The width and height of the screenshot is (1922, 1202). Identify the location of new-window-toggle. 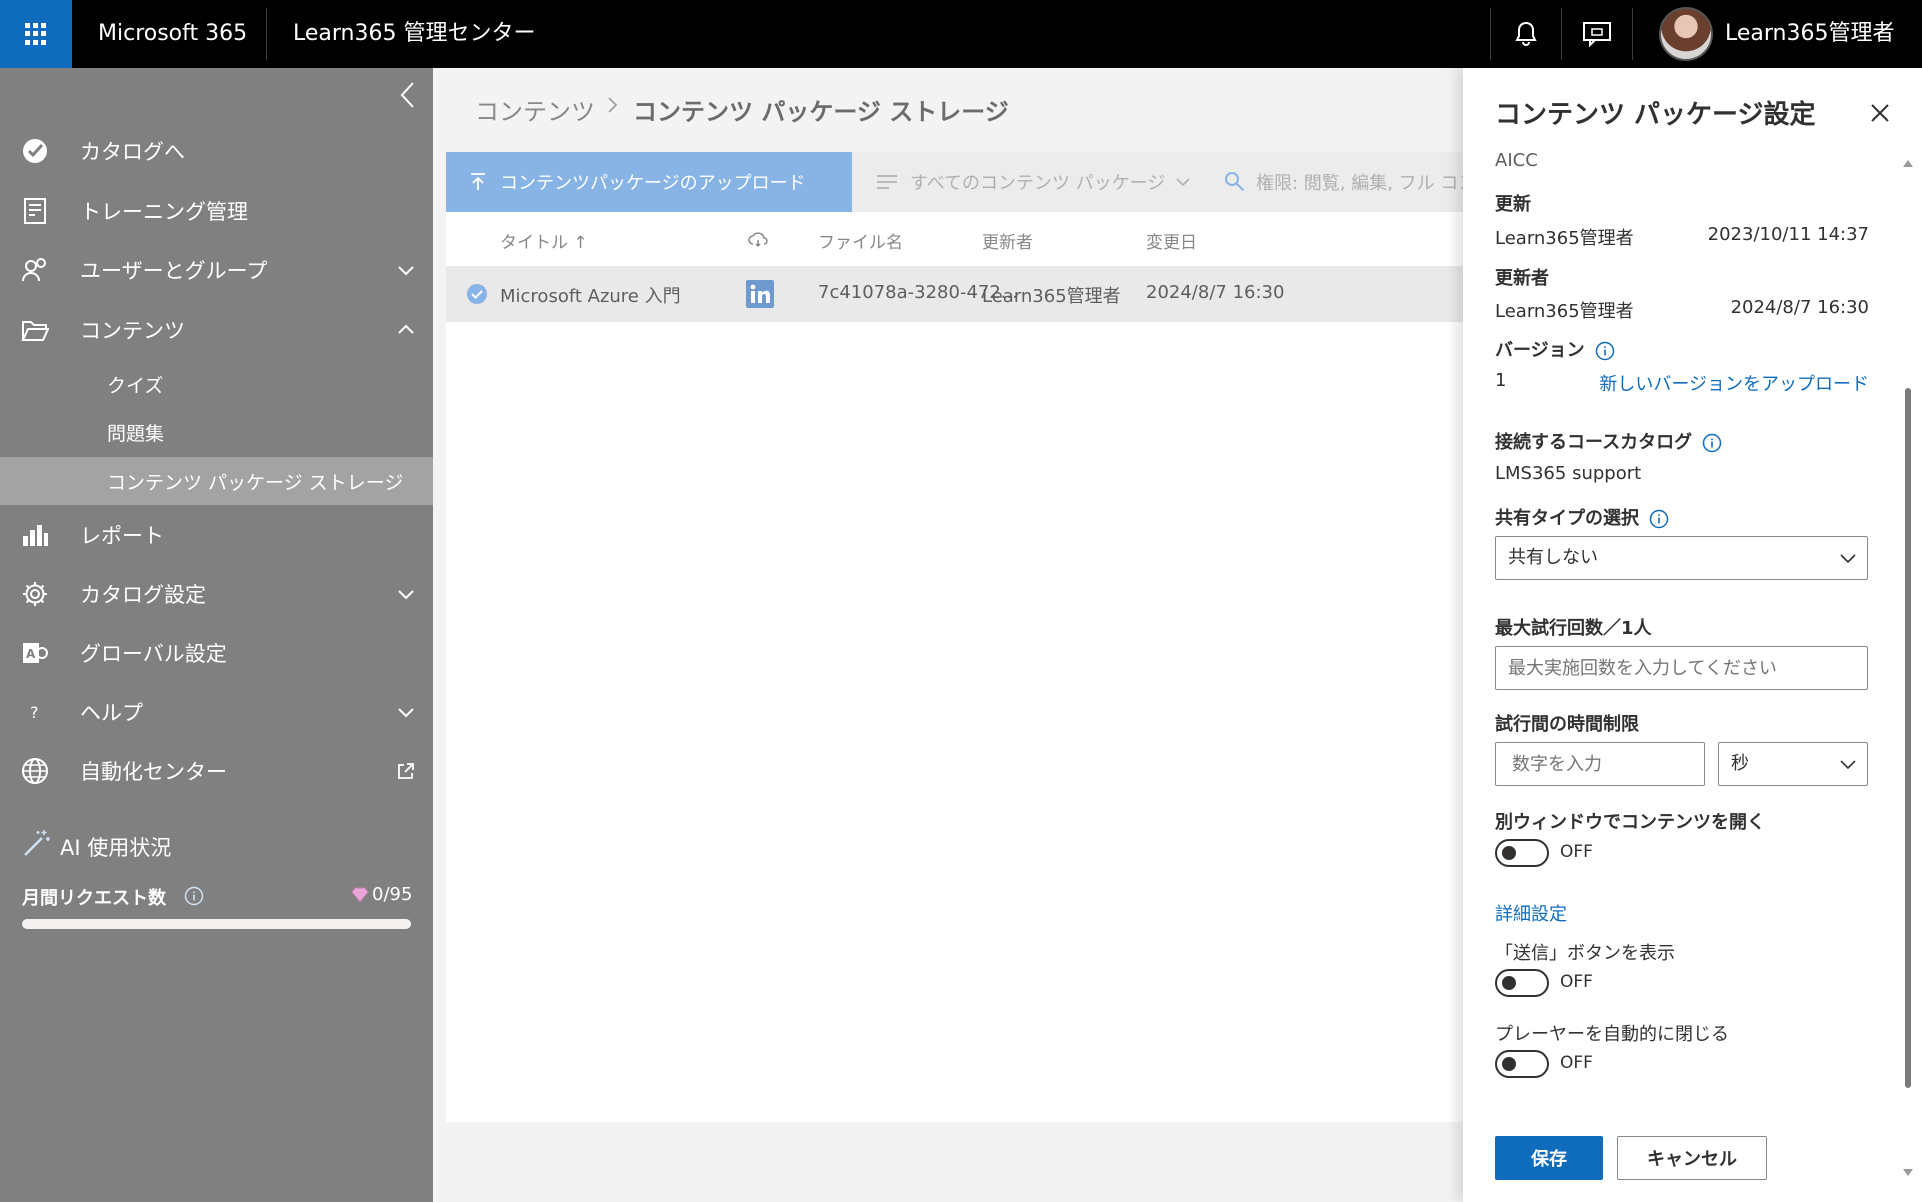
(1522, 853).